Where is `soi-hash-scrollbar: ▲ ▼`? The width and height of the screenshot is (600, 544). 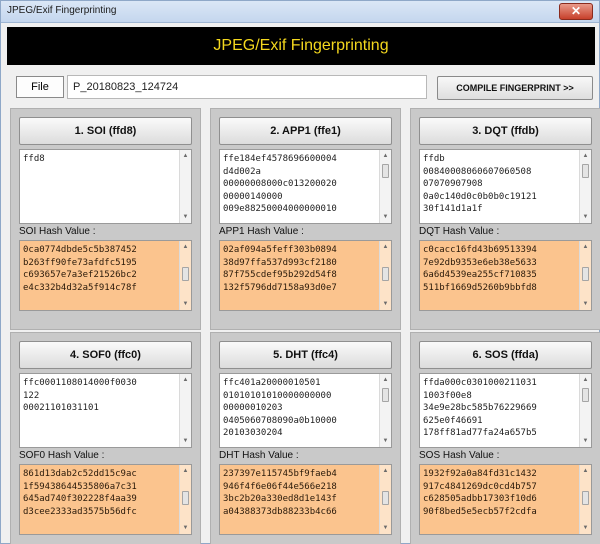
soi-hash-scrollbar: ▲ ▼ is located at coordinates (185, 275).